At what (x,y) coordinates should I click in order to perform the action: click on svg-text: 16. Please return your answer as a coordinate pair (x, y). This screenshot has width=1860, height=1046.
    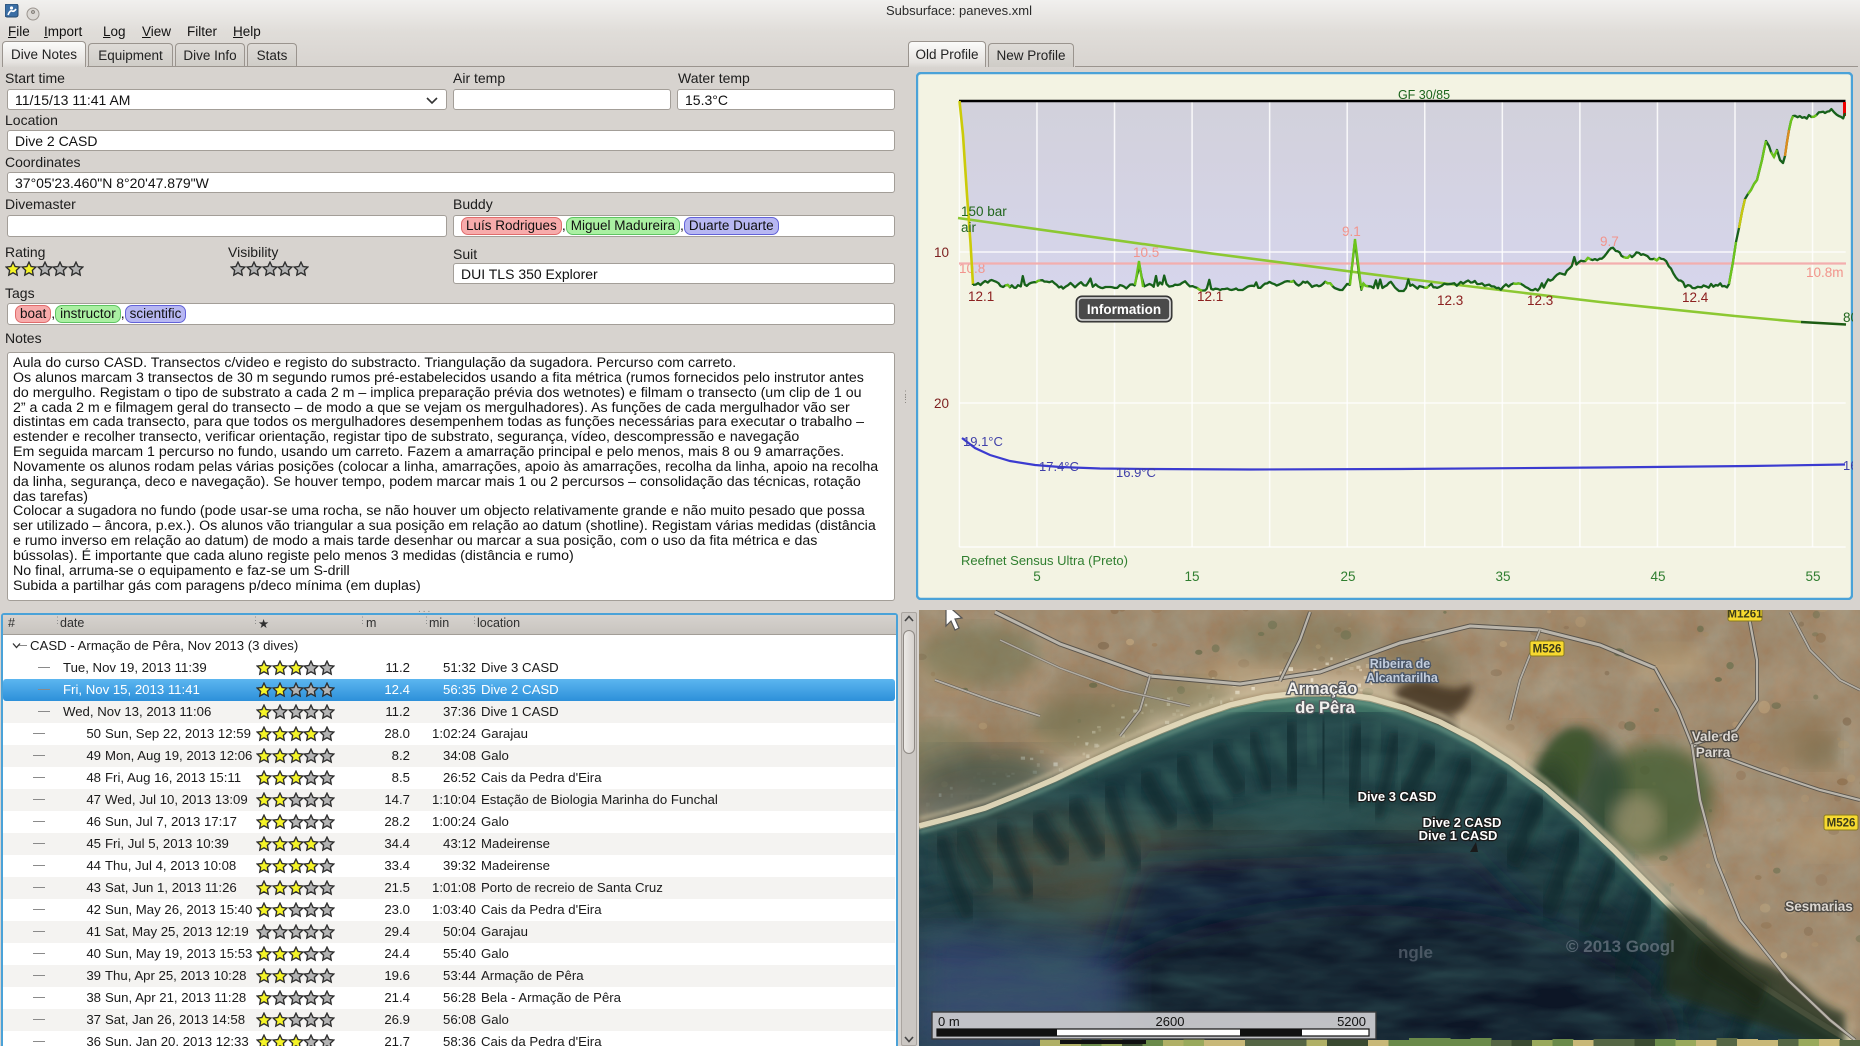
    Looking at the image, I should click on (1848, 465).